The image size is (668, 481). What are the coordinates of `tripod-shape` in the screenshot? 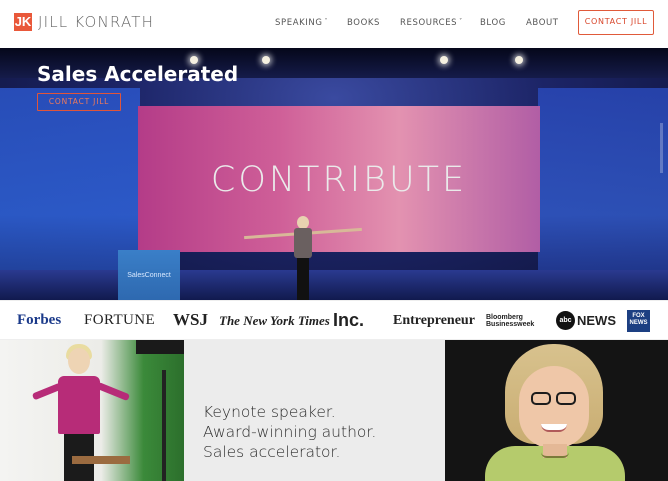 It's located at (164, 425).